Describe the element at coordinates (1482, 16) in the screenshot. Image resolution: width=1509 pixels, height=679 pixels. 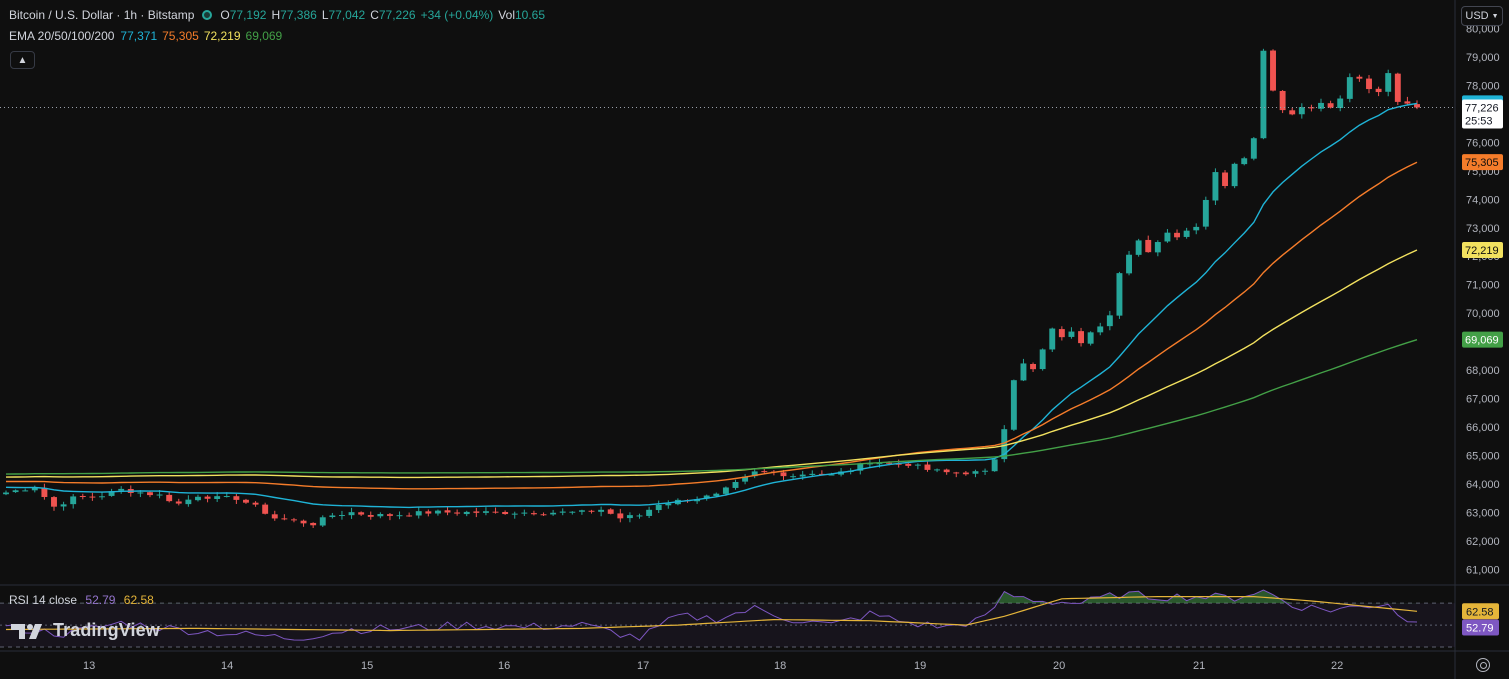
I see `currency-selector: USD ▼` at that location.